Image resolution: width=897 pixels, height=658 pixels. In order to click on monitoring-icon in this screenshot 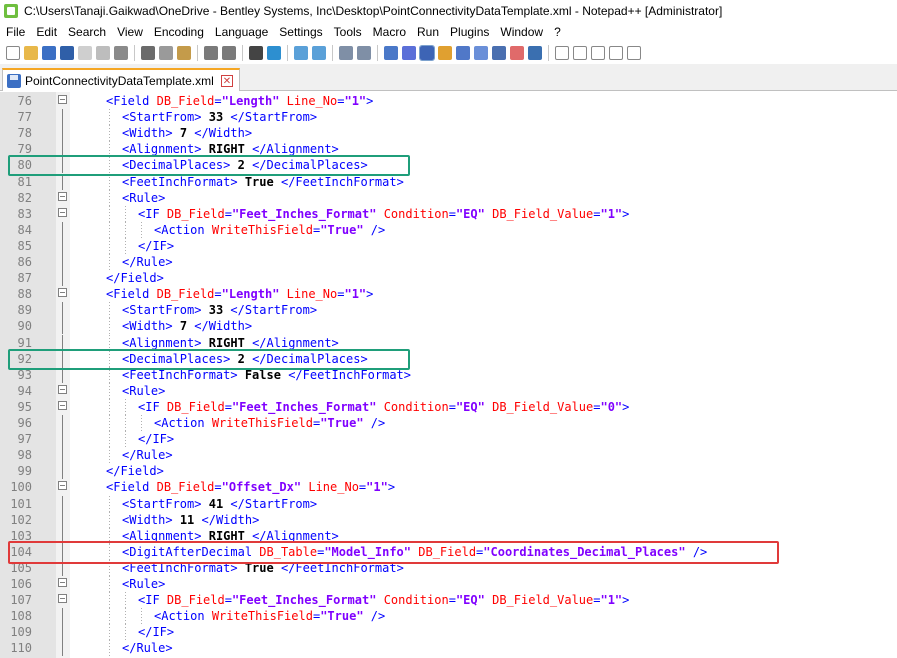, I will do `click(517, 53)`.